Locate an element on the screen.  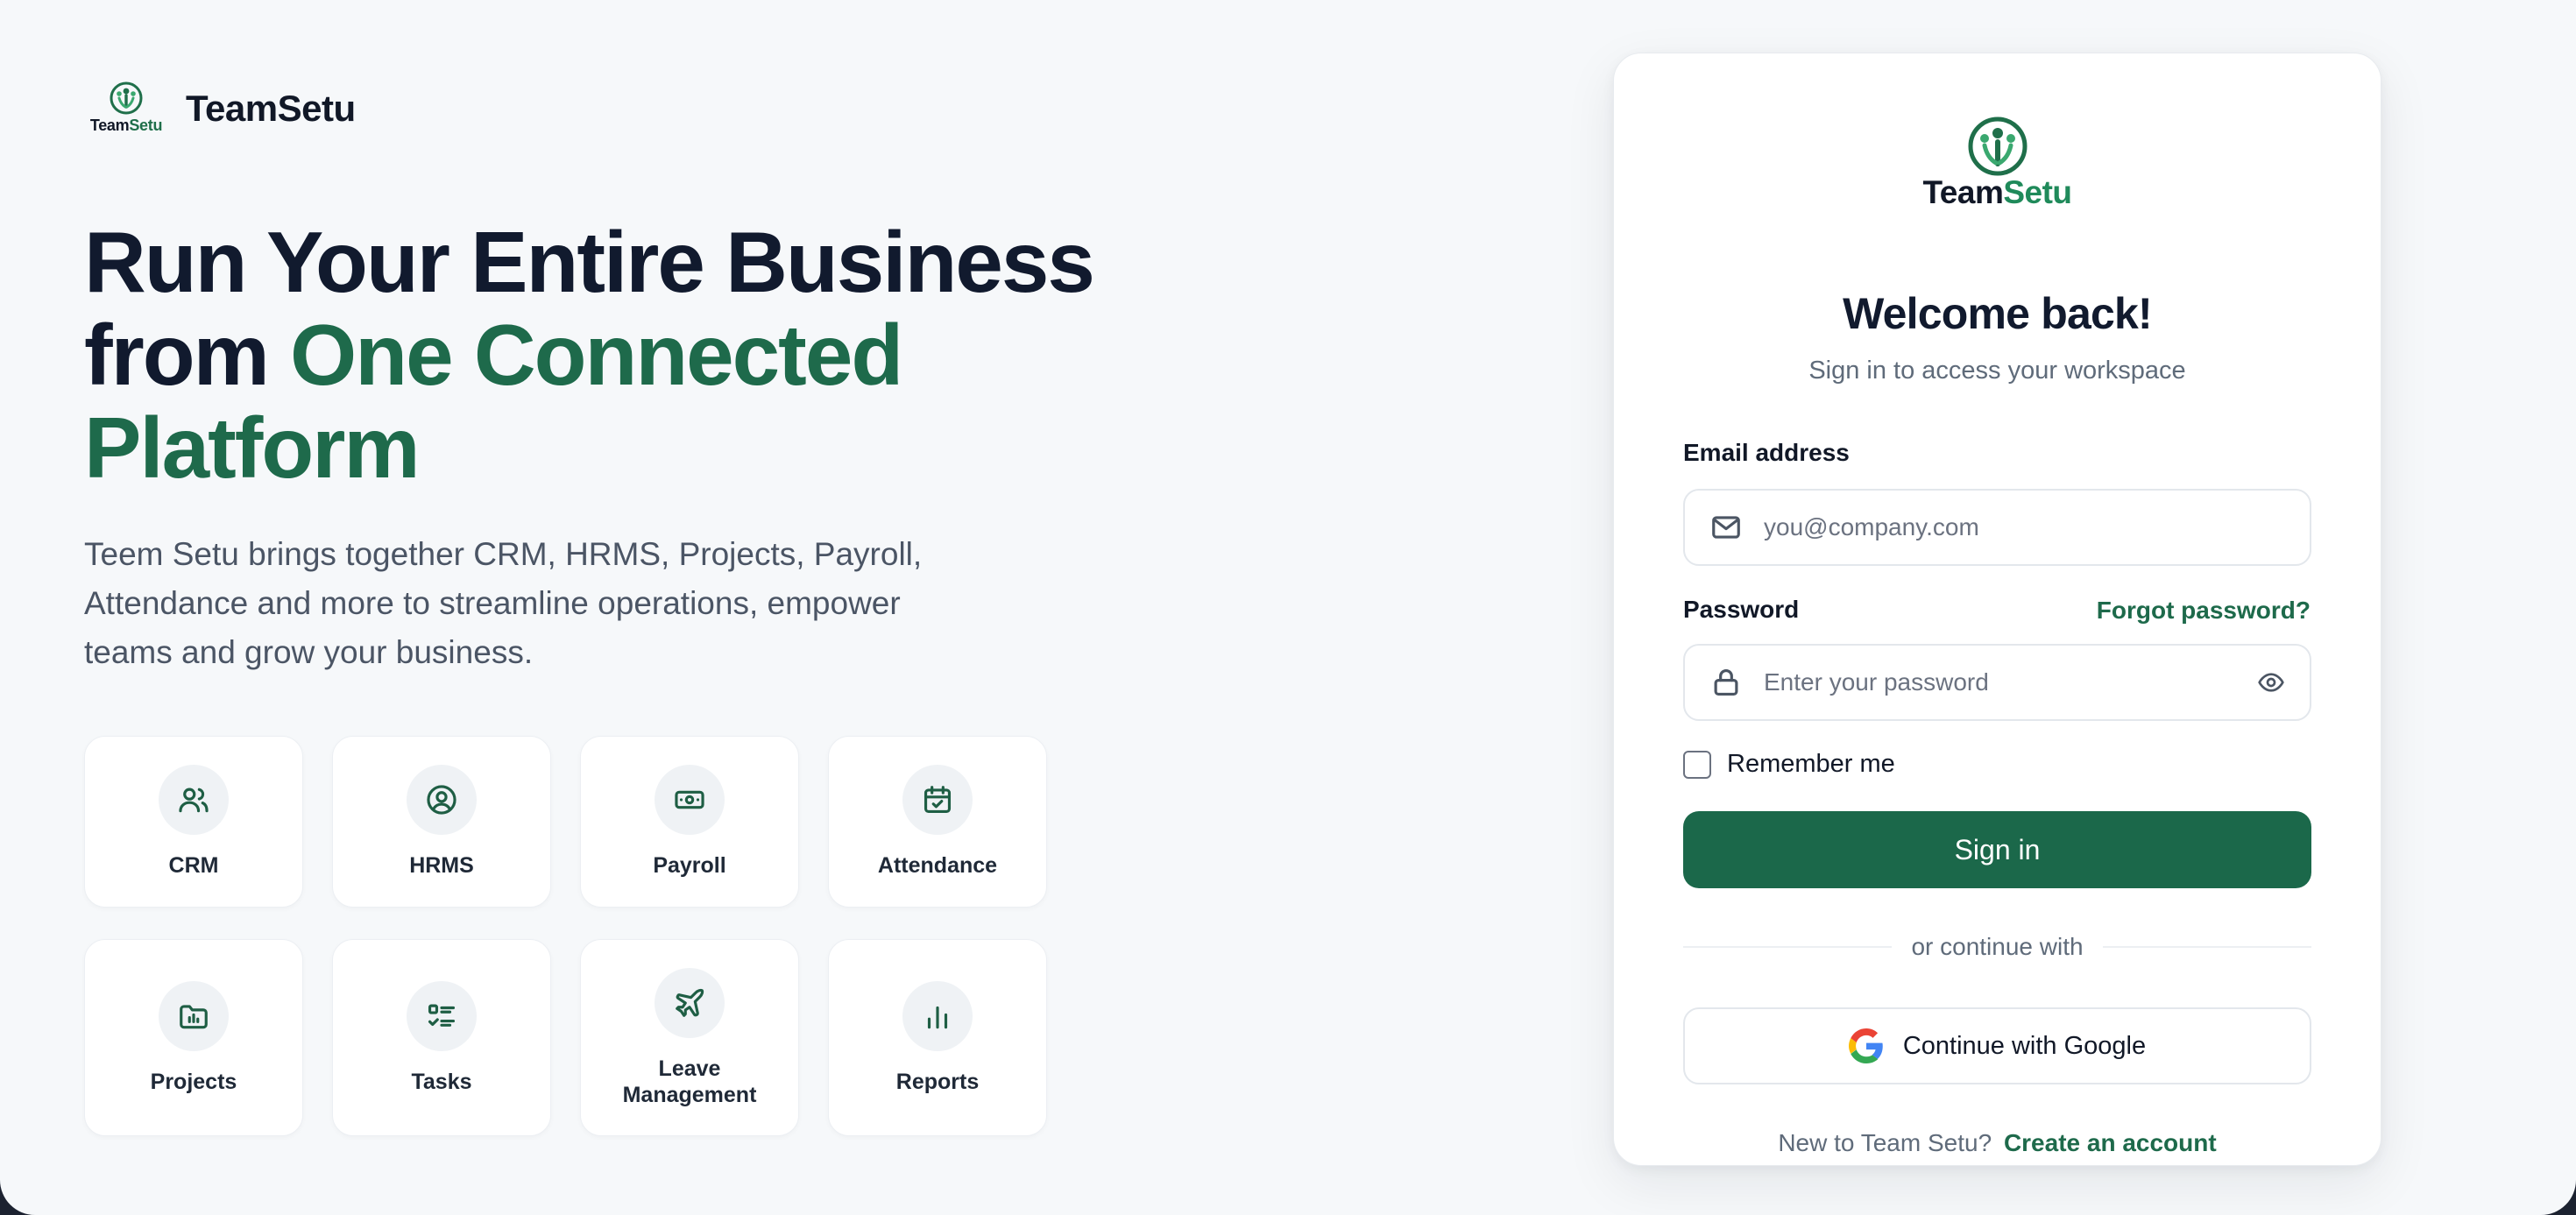
feature-card-projects: Projects is located at coordinates (193, 1037).